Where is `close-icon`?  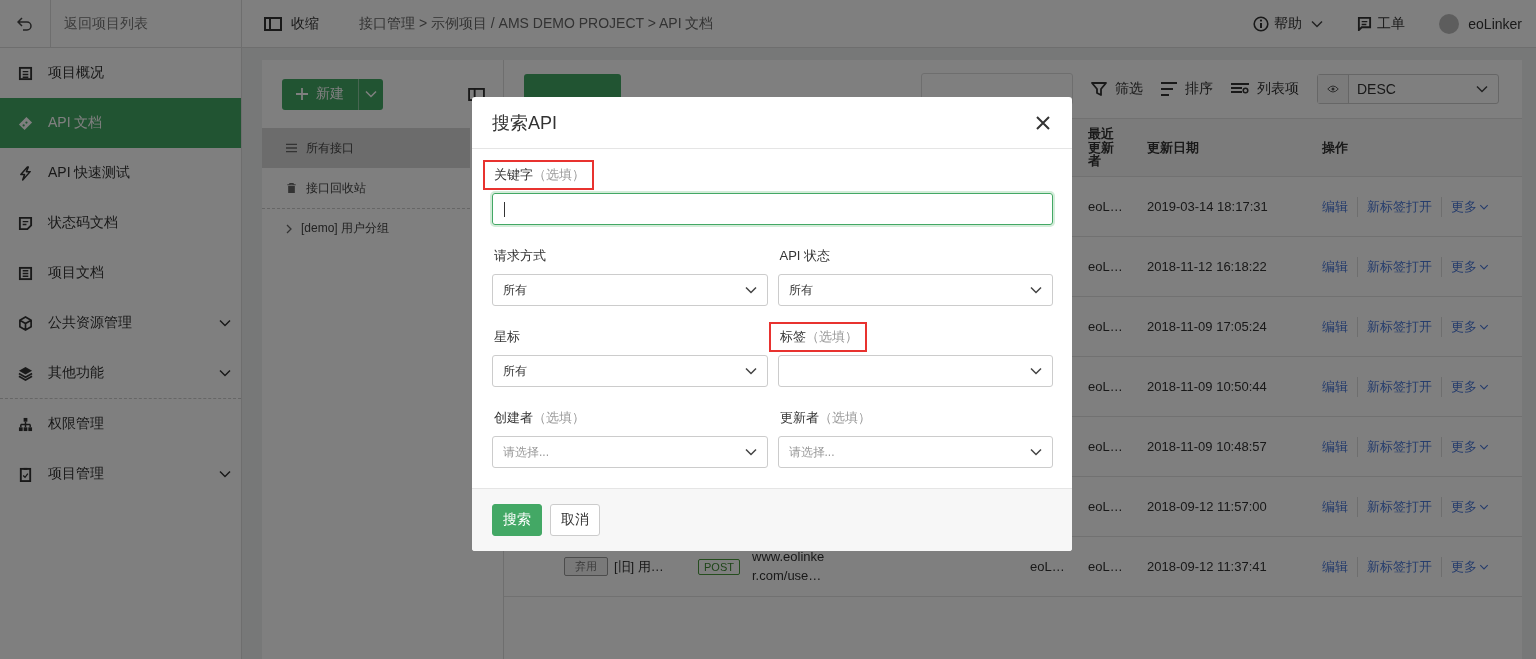
close-icon is located at coordinates (1043, 122).